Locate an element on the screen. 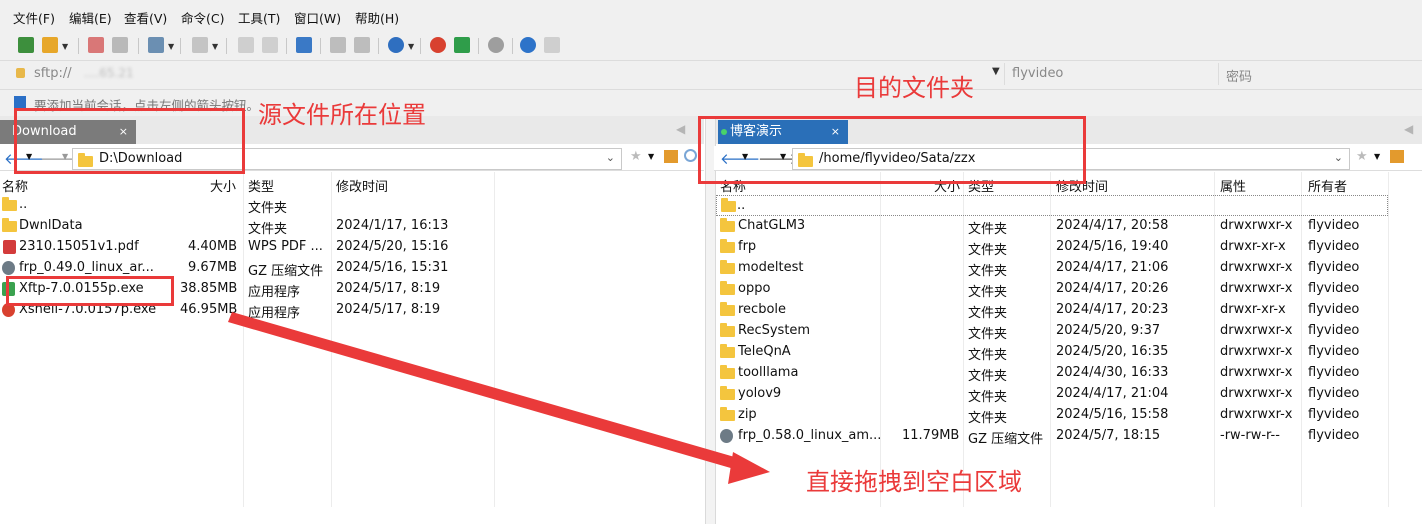 Image resolution: width=1422 pixels, height=524 pixels. drag-arrow-shaft is located at coordinates (486, 391).